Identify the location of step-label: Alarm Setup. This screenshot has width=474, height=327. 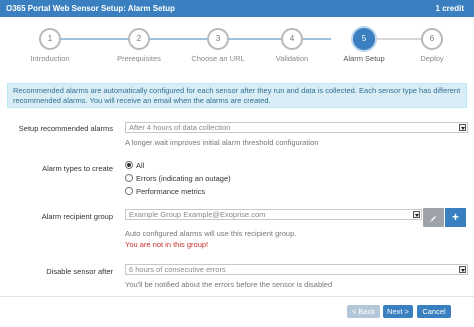
(364, 58).